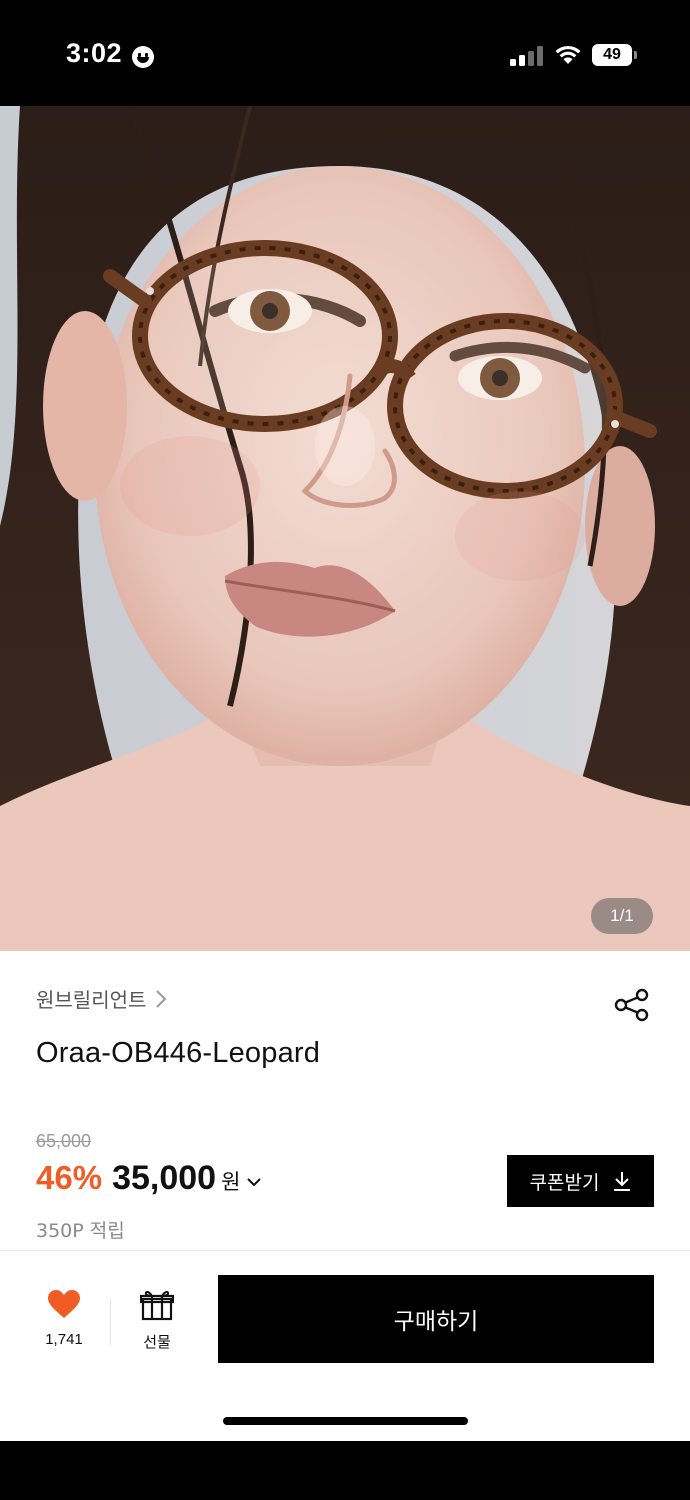 Image resolution: width=690 pixels, height=1500 pixels. Describe the element at coordinates (345, 1250) in the screenshot. I see `divider` at that location.